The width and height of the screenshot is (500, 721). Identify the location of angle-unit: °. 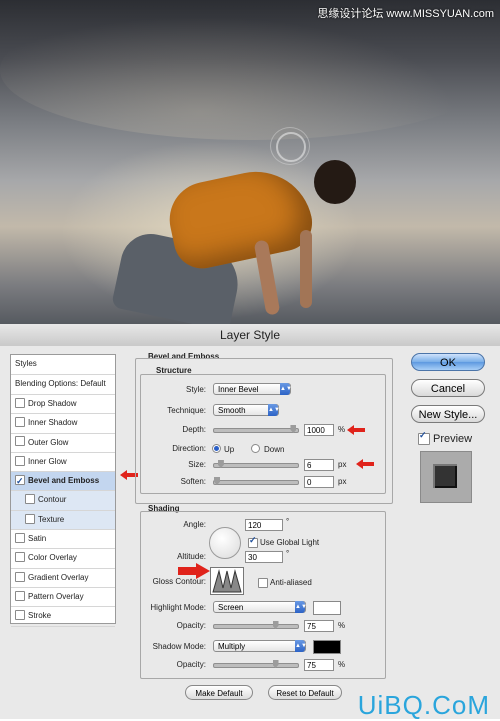
(288, 521).